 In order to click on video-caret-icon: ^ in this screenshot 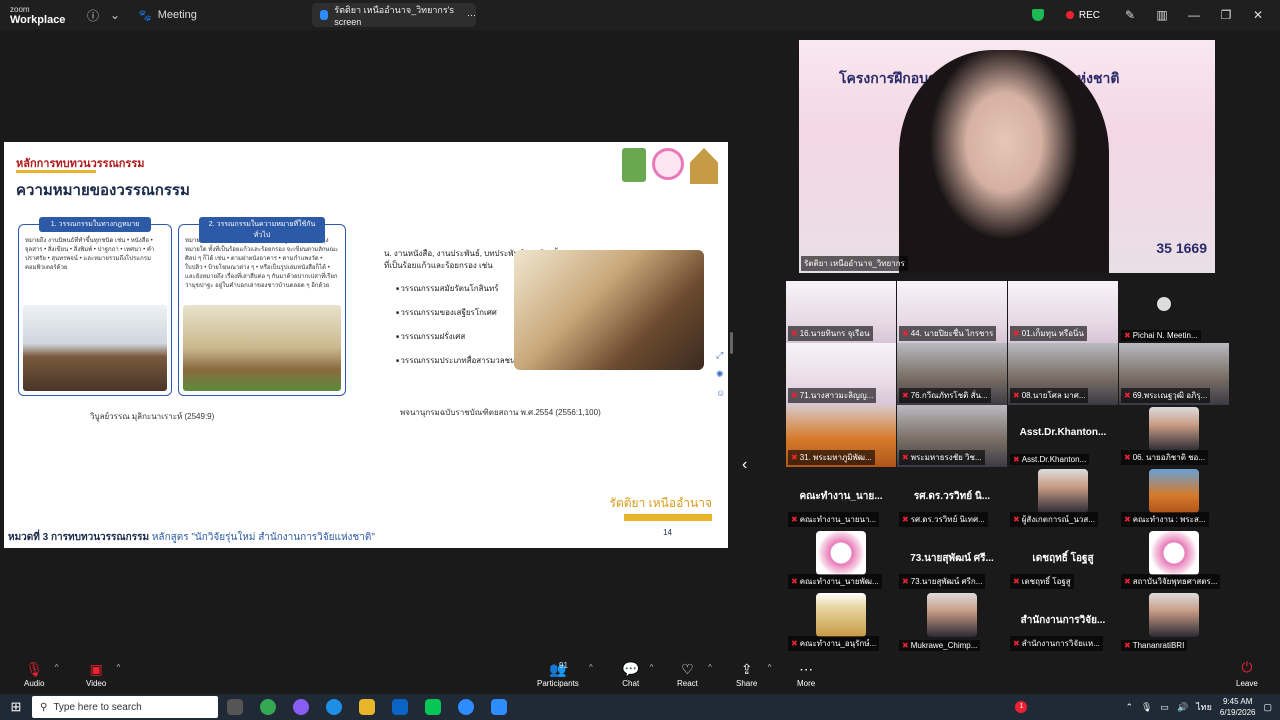, I will do `click(119, 667)`.